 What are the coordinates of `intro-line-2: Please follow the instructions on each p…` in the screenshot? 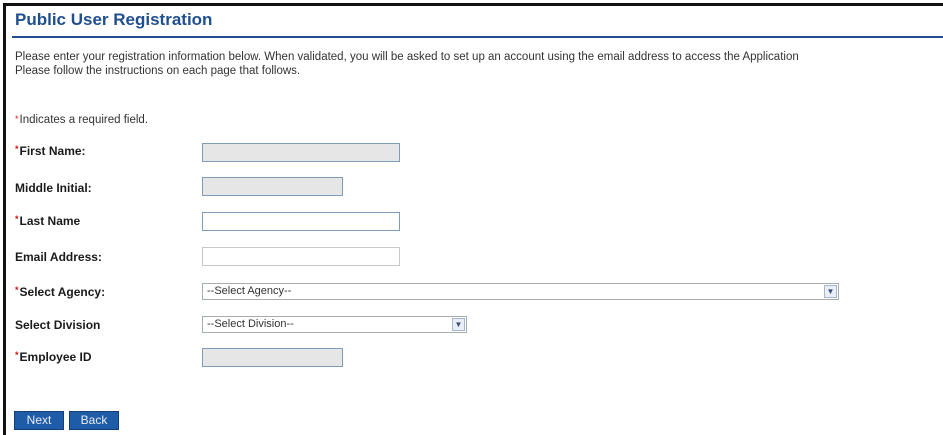 It's located at (158, 71).